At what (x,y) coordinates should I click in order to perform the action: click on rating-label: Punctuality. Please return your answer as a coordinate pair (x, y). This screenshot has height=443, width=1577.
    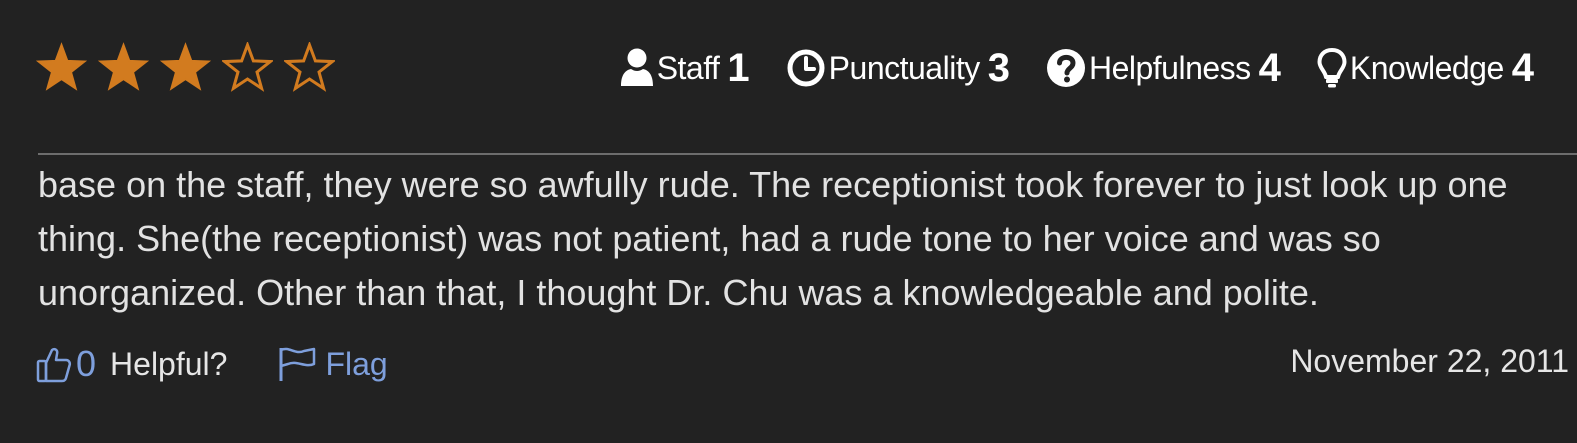
    Looking at the image, I should click on (904, 67).